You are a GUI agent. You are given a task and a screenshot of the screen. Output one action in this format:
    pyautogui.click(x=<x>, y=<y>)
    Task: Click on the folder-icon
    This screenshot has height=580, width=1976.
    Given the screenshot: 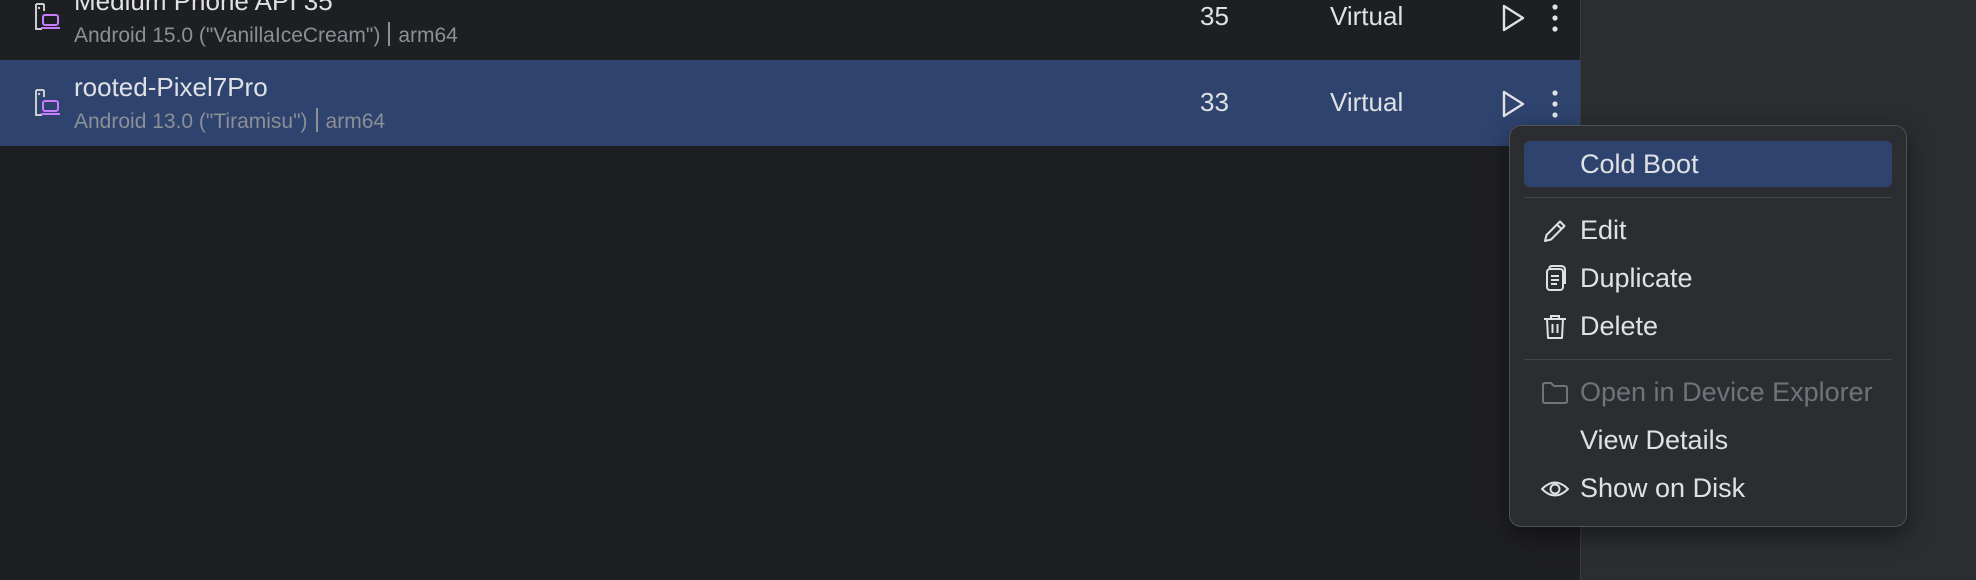 What is the action you would take?
    pyautogui.click(x=1555, y=393)
    